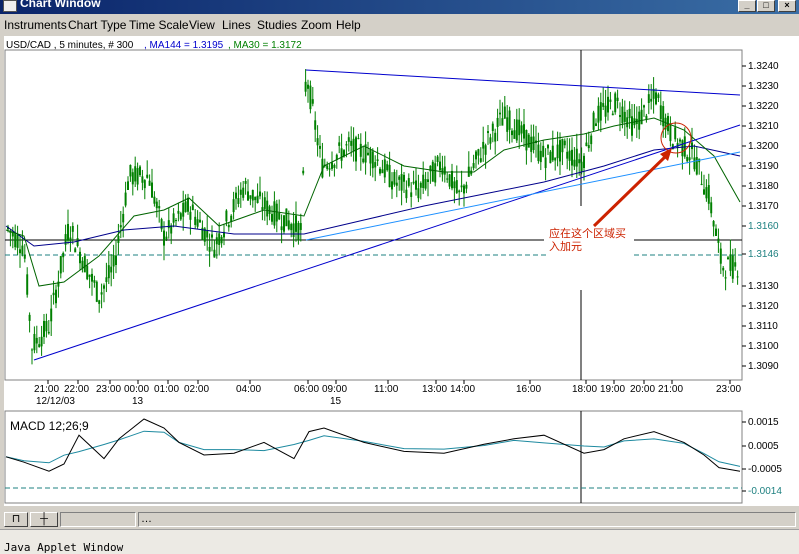  What do you see at coordinates (763, 206) in the screenshot?
I see `y-tick-label: 1.3170` at bounding box center [763, 206].